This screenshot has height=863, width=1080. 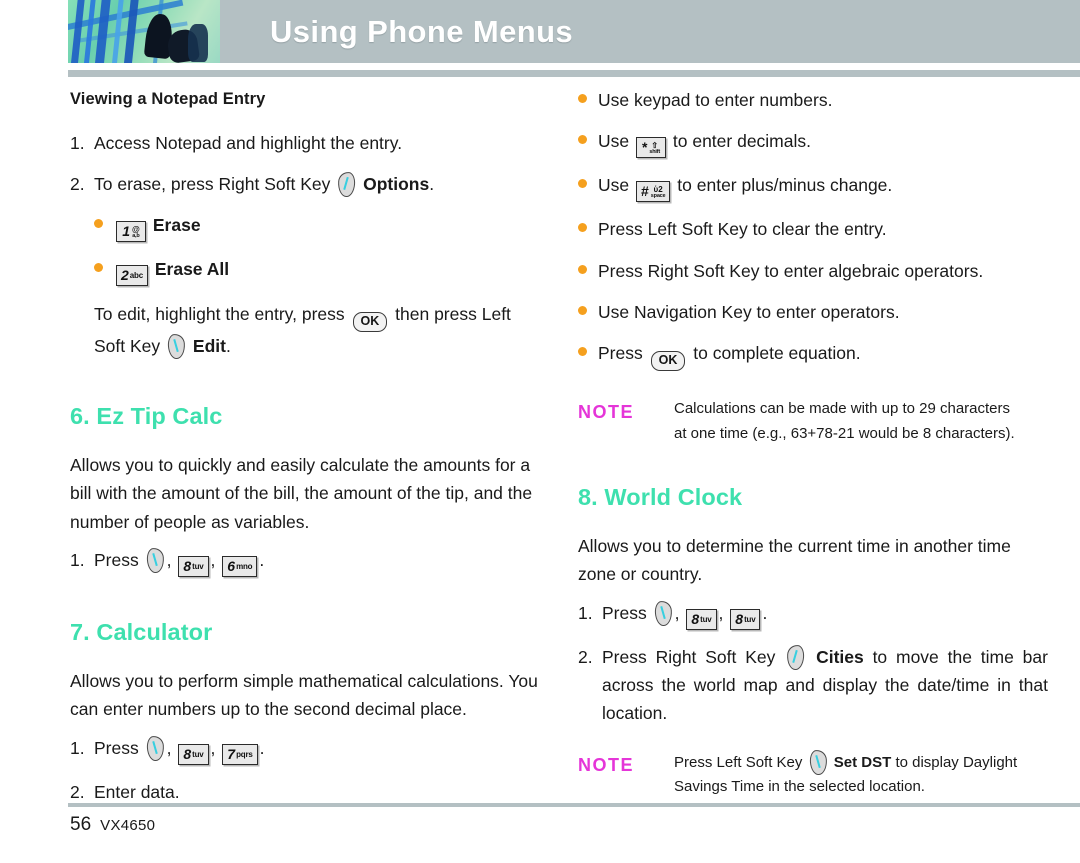 What do you see at coordinates (715, 100) in the screenshot?
I see `bullet-text: Use keypad to enter numbers.` at bounding box center [715, 100].